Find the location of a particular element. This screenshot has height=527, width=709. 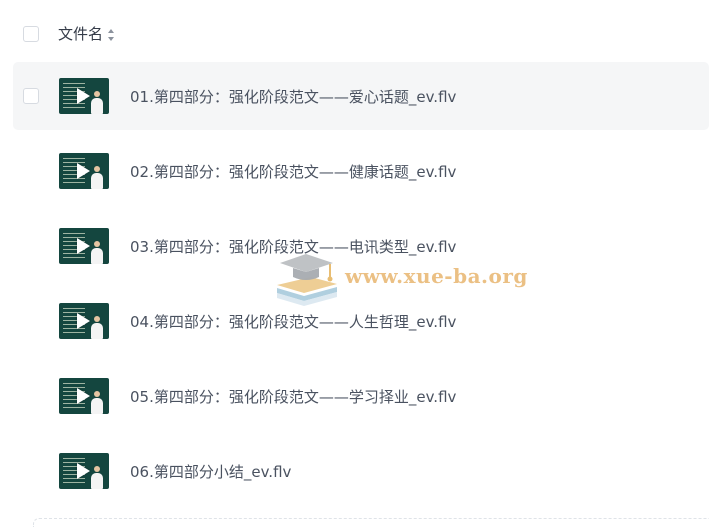

bottom-dashed-divider is located at coordinates (371, 522).